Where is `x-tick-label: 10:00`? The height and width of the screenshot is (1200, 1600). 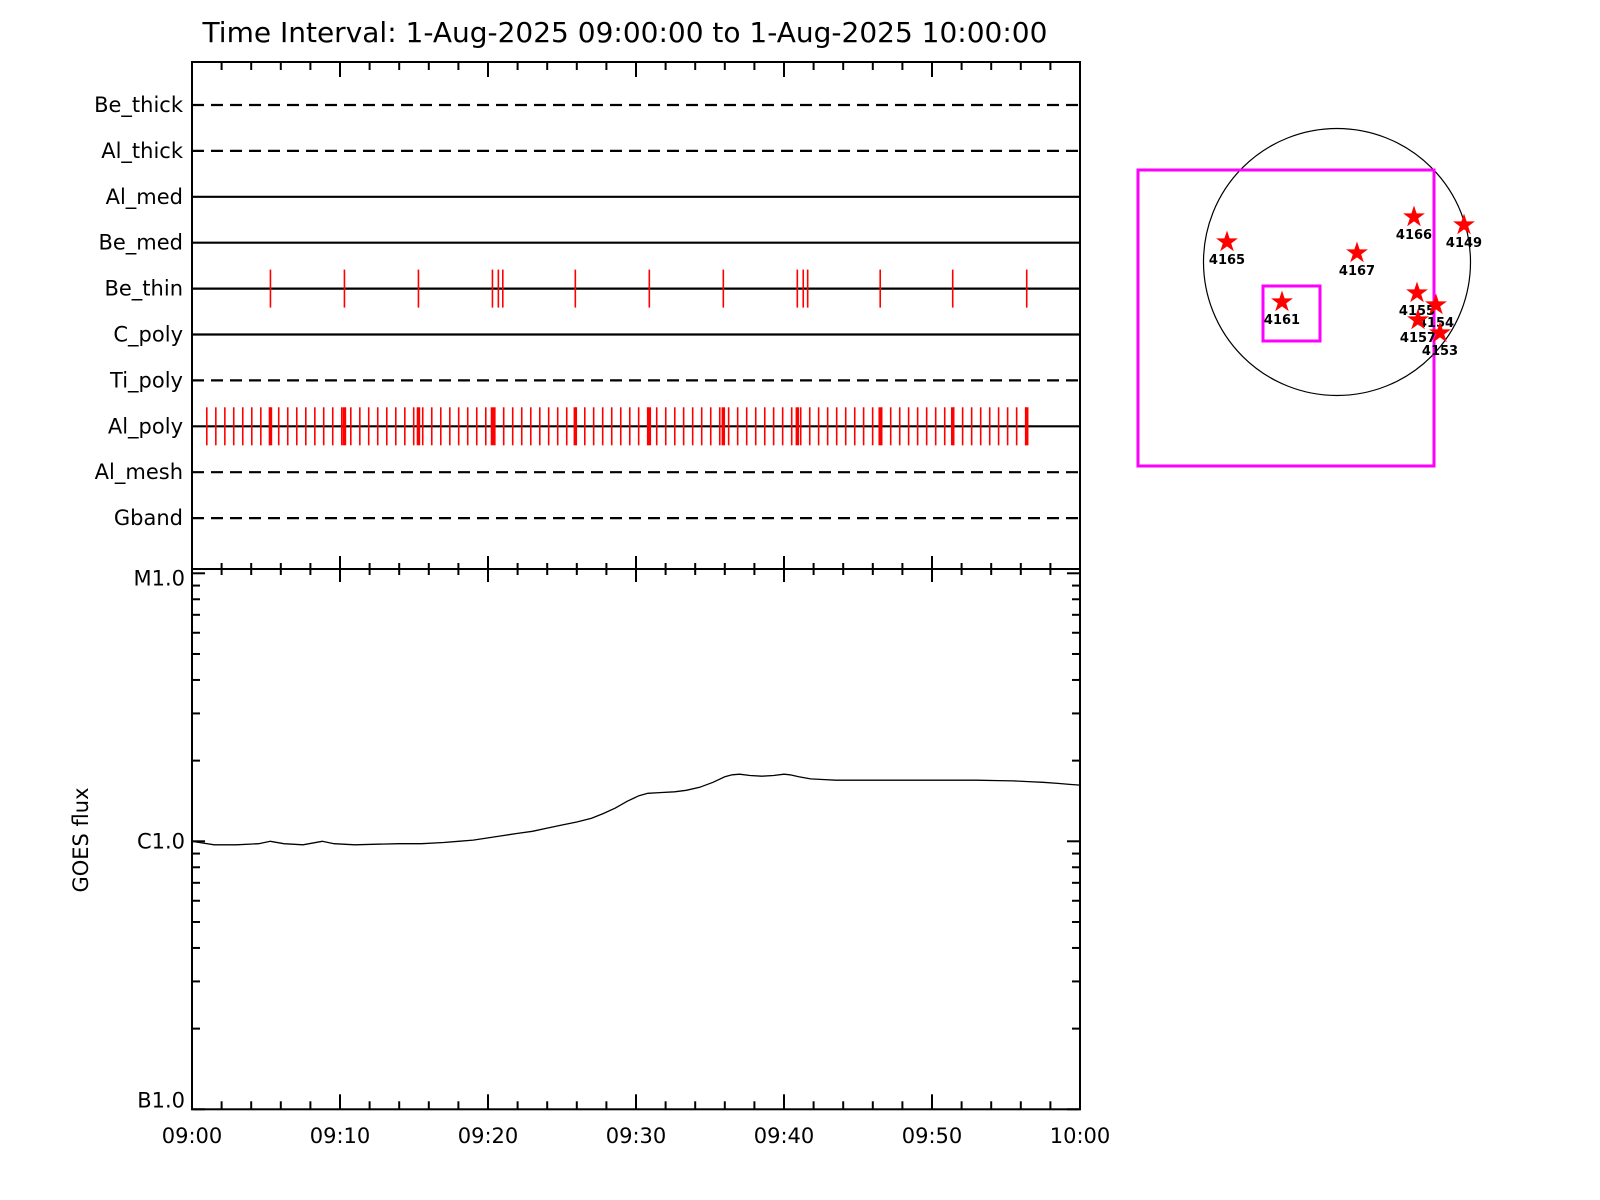 x-tick-label: 10:00 is located at coordinates (1080, 1136).